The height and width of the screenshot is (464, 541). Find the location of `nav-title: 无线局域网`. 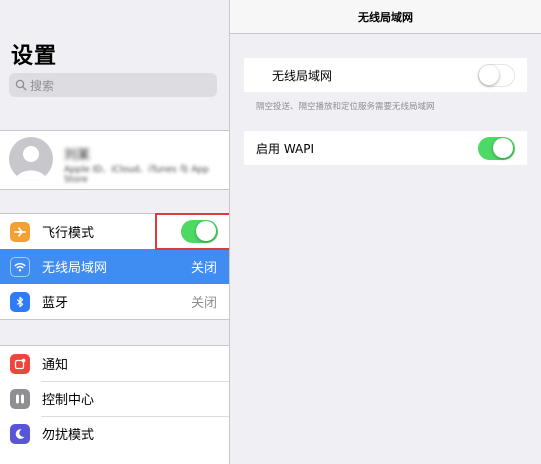

nav-title: 无线局域网 is located at coordinates (385, 17).